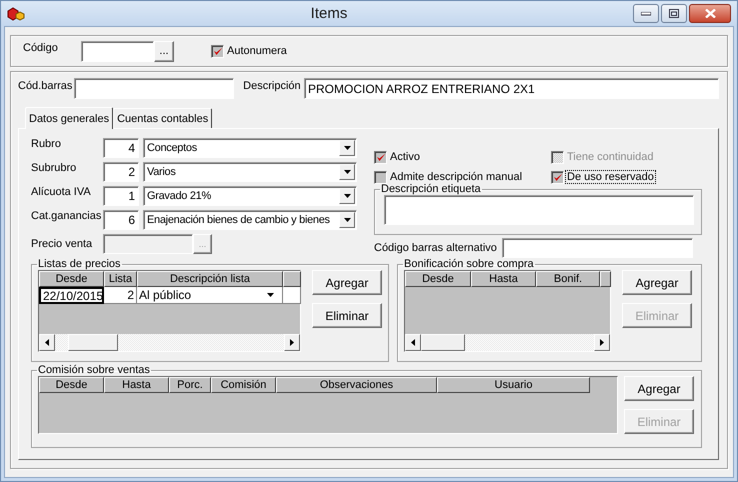  I want to click on cell-text: Al público, so click(165, 295).